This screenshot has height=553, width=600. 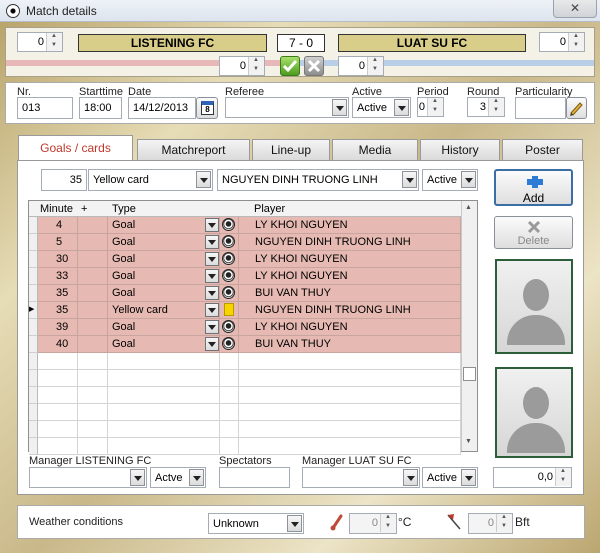 I want to click on rating-stepper: 0,0, so click(x=532, y=477).